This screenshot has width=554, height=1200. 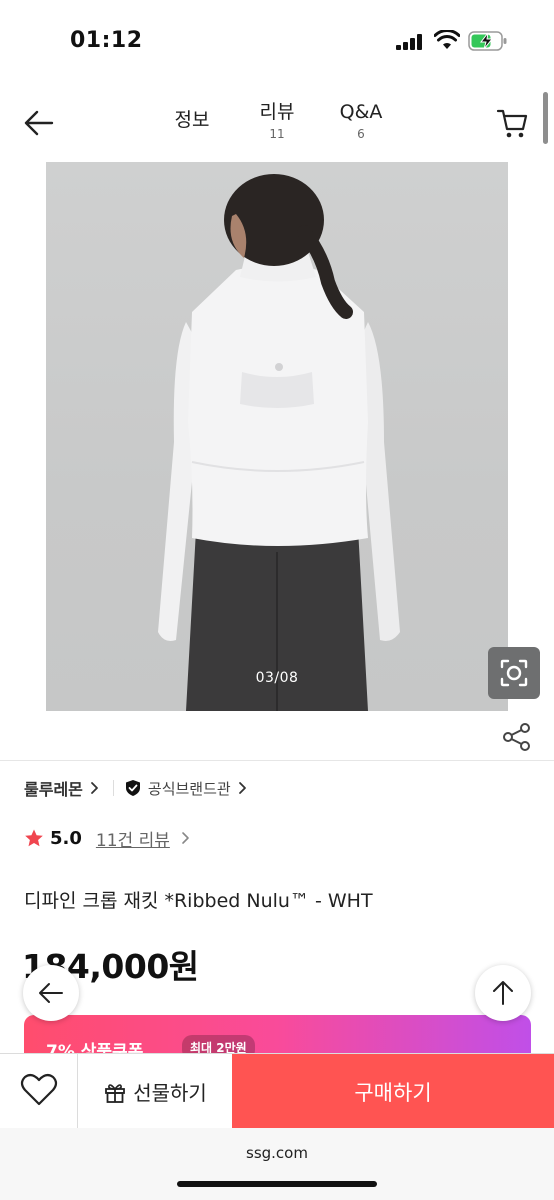 What do you see at coordinates (277, 112) in the screenshot?
I see `tab-review-label: 리뷰` at bounding box center [277, 112].